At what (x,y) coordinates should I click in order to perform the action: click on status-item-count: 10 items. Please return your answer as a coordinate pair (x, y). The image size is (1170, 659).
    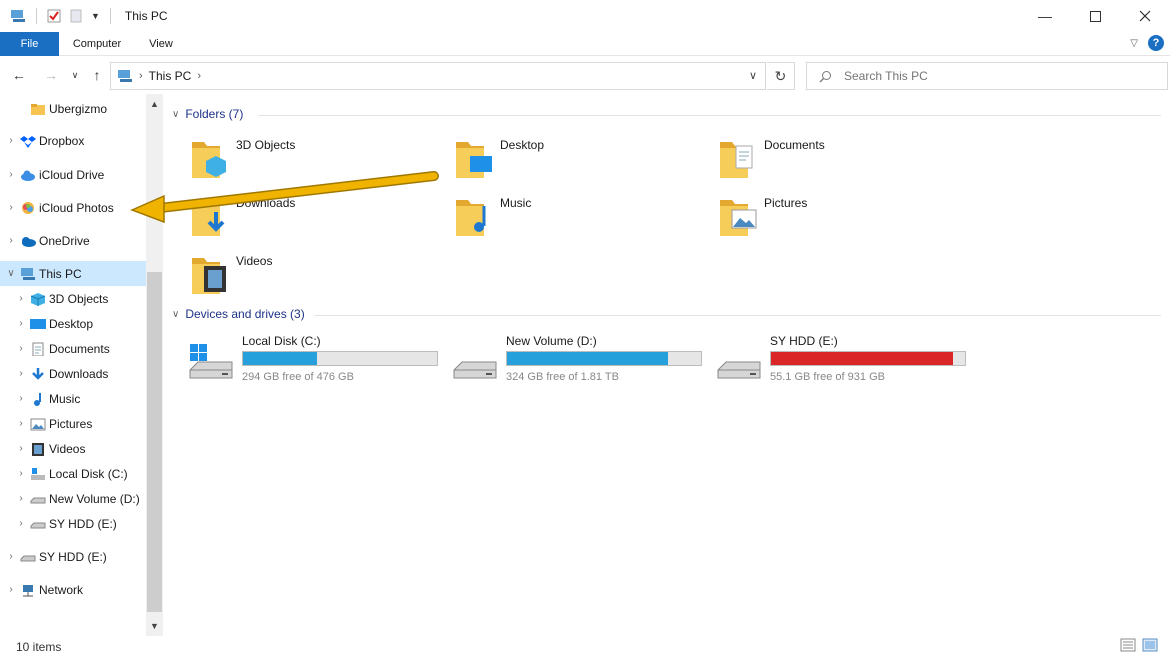
    Looking at the image, I should click on (39, 647).